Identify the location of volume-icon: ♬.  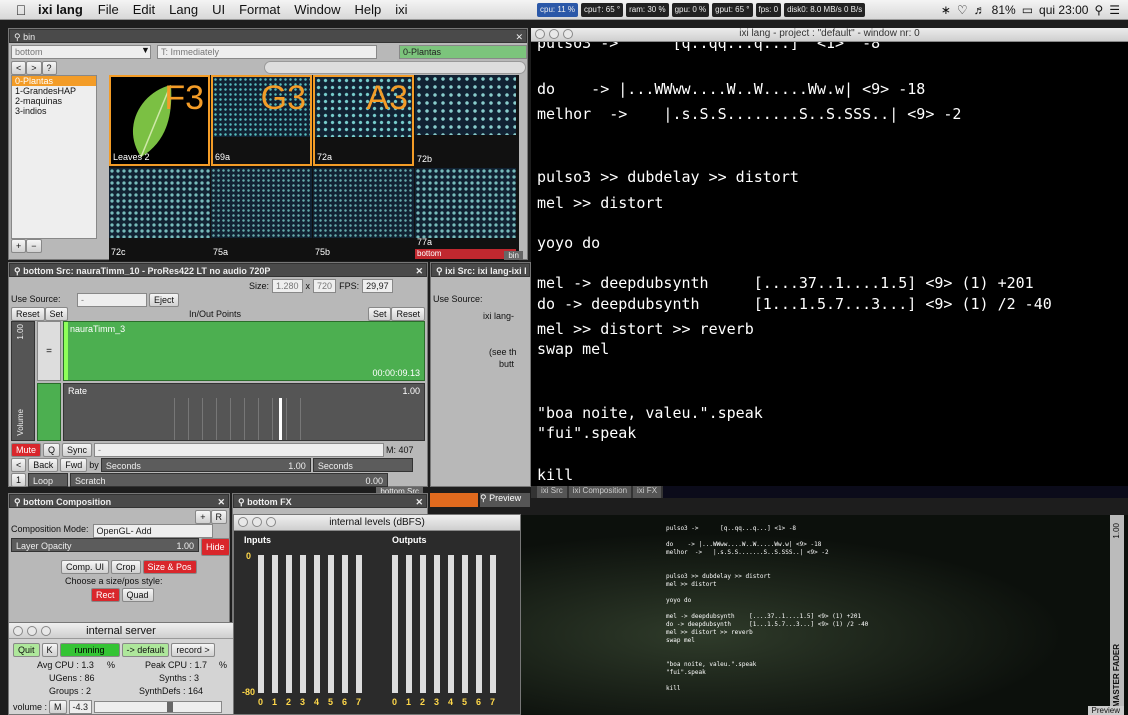
(980, 10).